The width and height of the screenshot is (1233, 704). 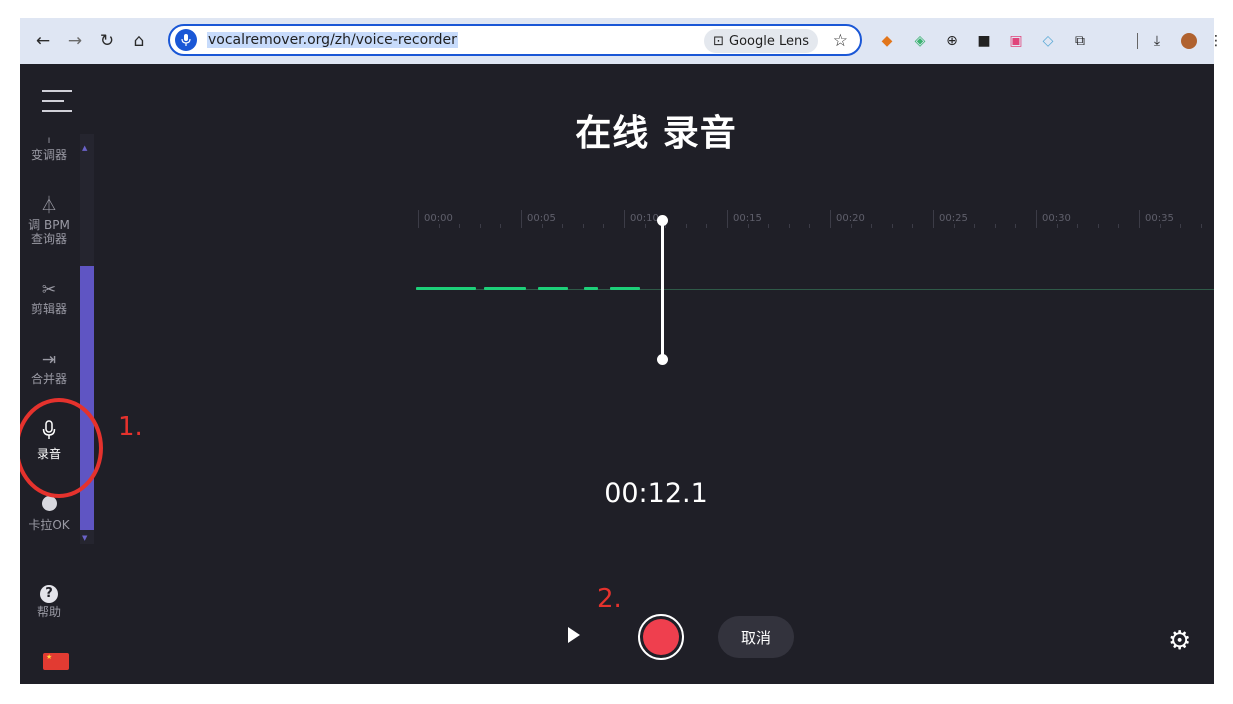 What do you see at coordinates (662, 290) in the screenshot?
I see `playhead` at bounding box center [662, 290].